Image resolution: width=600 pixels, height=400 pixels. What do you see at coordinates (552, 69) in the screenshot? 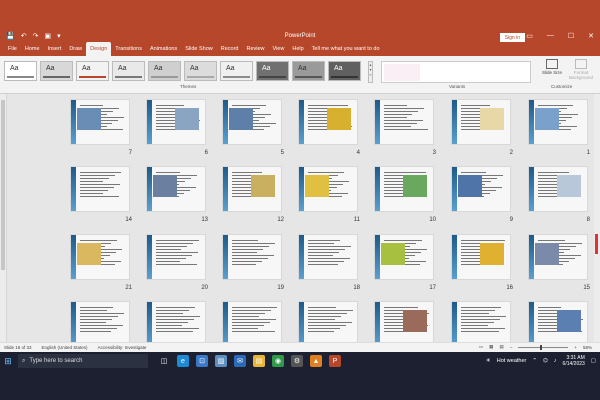
I see `slide-size-button: Slide Size` at bounding box center [552, 69].